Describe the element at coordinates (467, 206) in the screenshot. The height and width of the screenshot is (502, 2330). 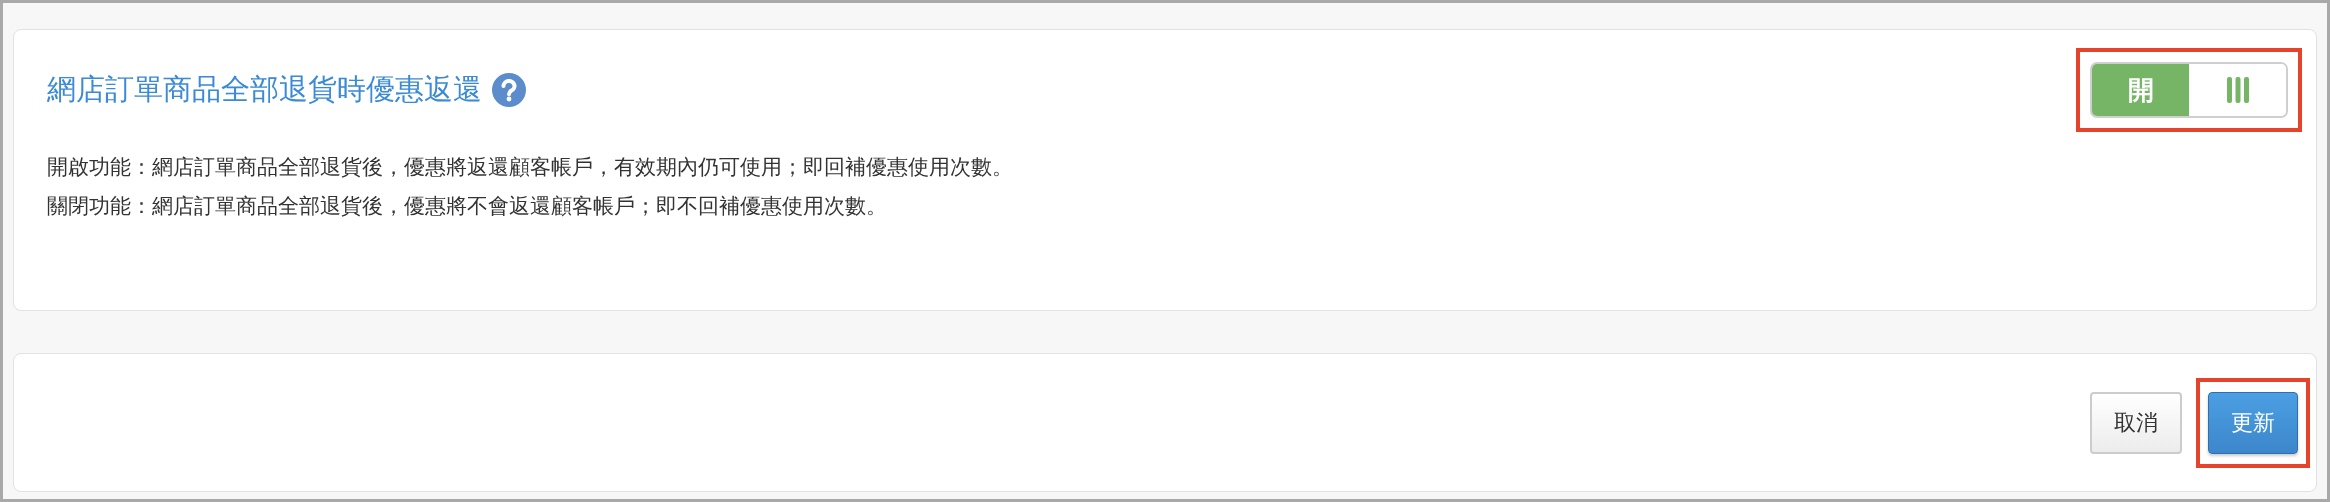
I see `description-text: 關閉功能：網店訂單商品全部退貨後，優惠將不會返還顧客帳戶；即不回補優惠使用次數。` at that location.